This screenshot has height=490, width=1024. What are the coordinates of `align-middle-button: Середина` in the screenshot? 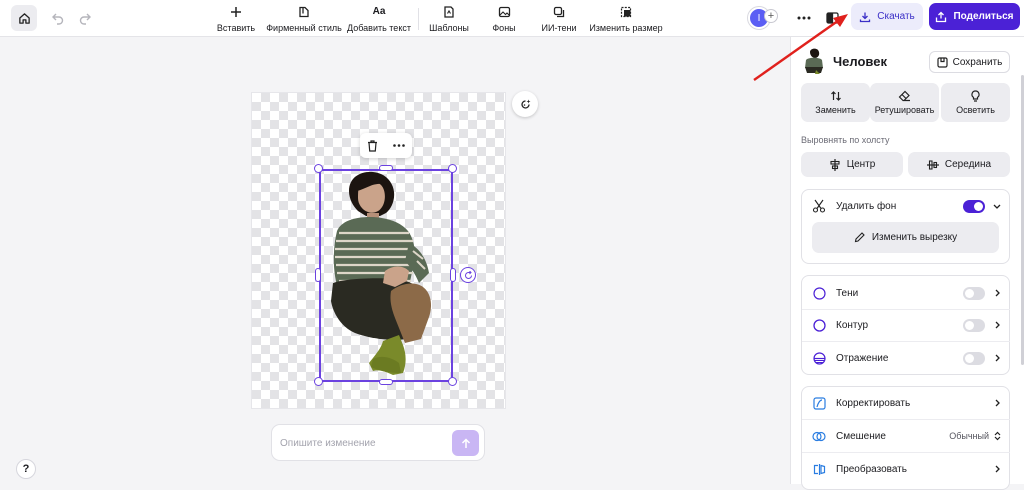 It's located at (959, 164).